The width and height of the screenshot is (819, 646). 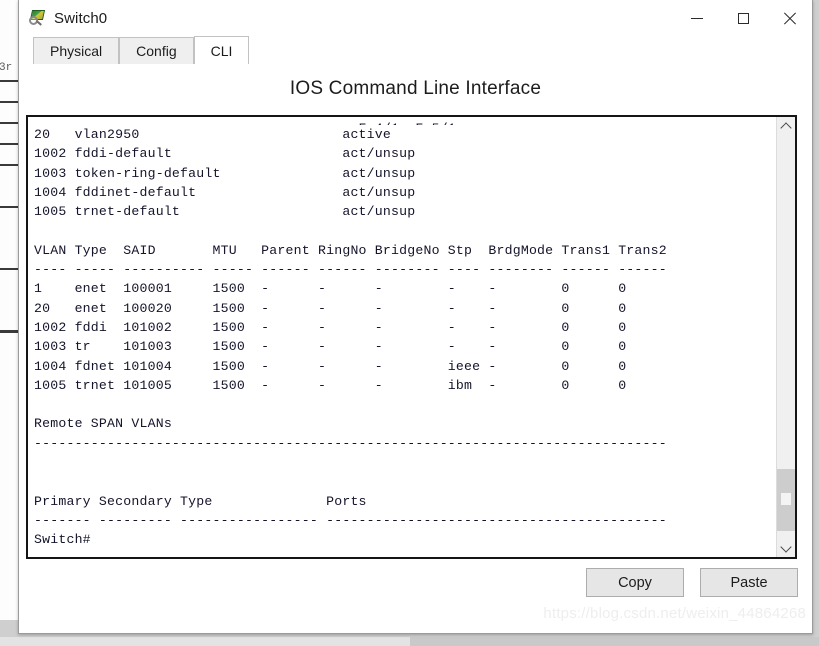 What do you see at coordinates (330, 347) in the screenshot?
I see `terminal-line: 1003 tr 101003 1500 - - - - - 0 0` at bounding box center [330, 347].